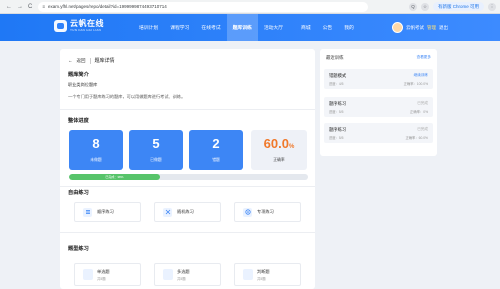 Image resolution: width=500 pixels, height=289 pixels. Describe the element at coordinates (70, 60) in the screenshot. I see `back-arrow-icon: ←` at that location.